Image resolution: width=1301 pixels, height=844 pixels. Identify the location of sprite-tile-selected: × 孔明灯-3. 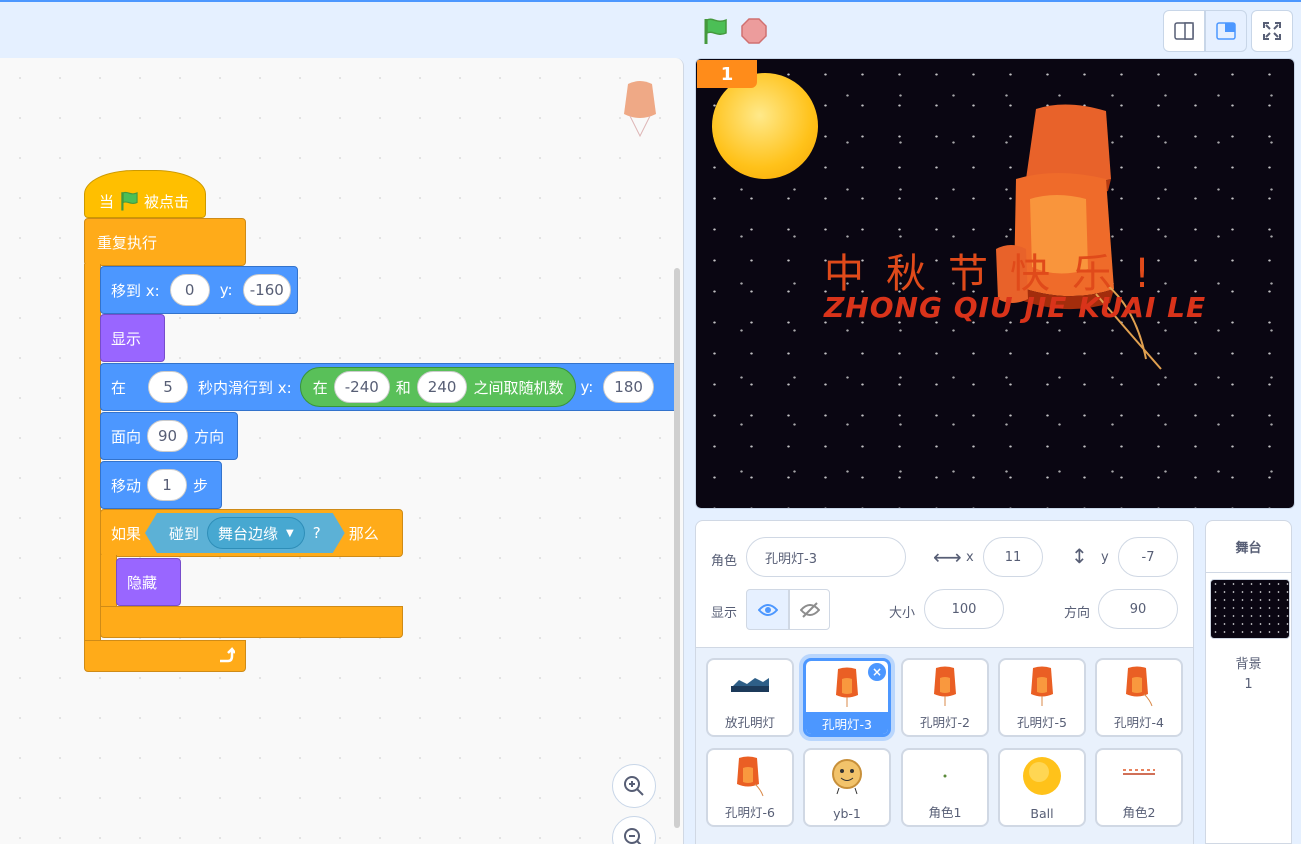
(847, 697).